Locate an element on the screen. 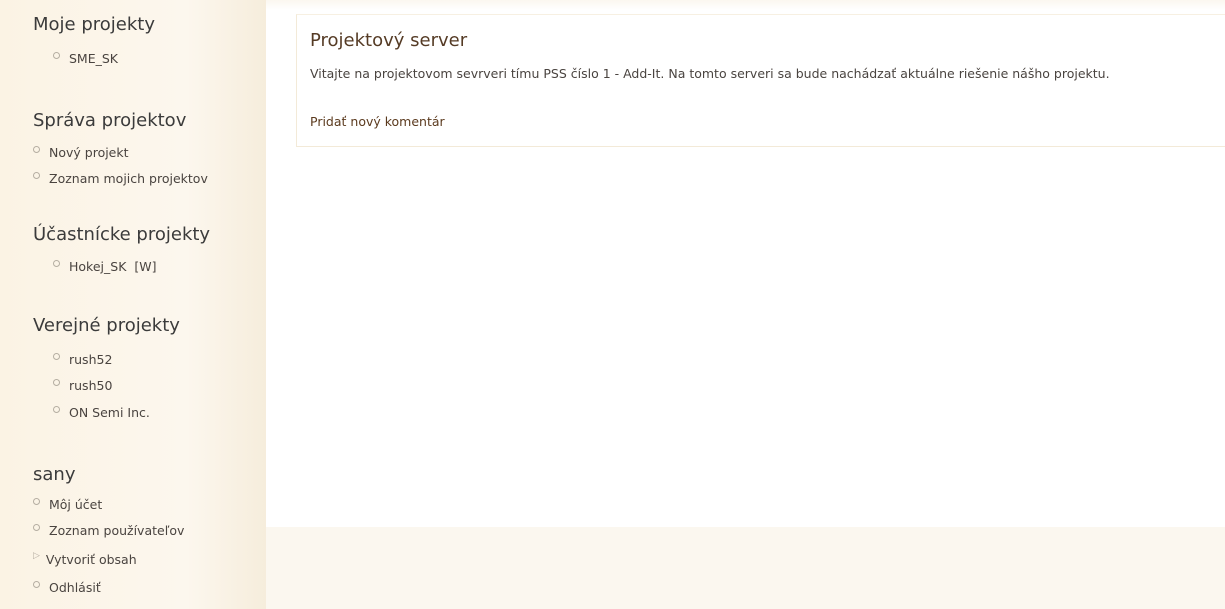 This screenshot has height=609, width=1225. sidebar-item-create-content: ▷ Vytvoriť obsah is located at coordinates (85, 559).